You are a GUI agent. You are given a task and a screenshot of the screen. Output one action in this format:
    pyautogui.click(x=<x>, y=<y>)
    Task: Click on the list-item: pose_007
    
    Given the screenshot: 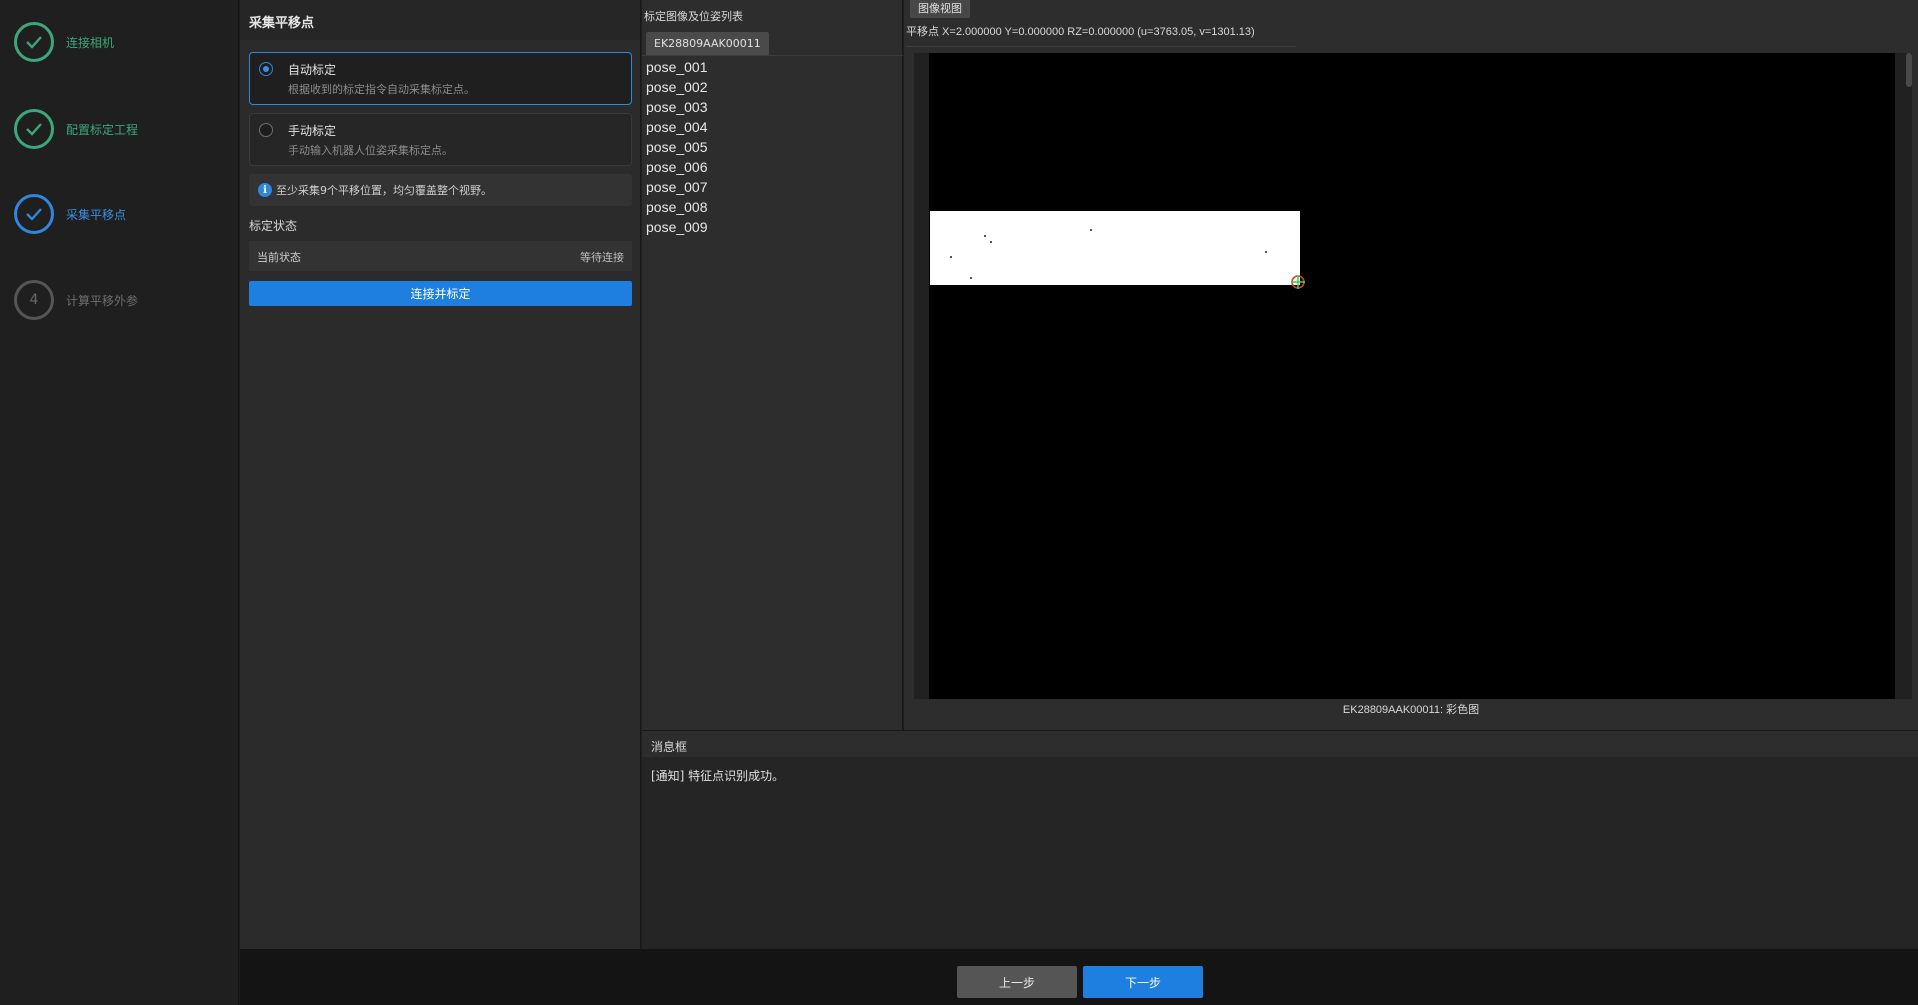 What is the action you would take?
    pyautogui.click(x=771, y=187)
    